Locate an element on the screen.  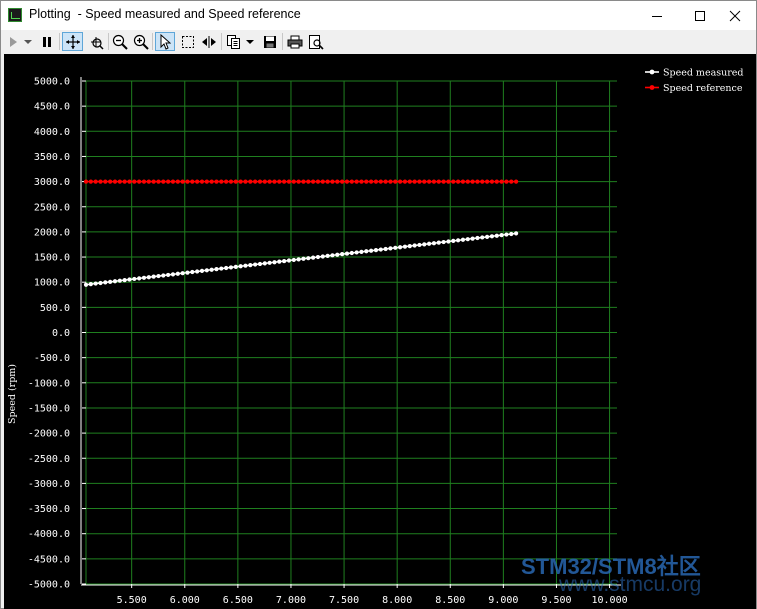
run-dropdown-button is located at coordinates (28, 41).